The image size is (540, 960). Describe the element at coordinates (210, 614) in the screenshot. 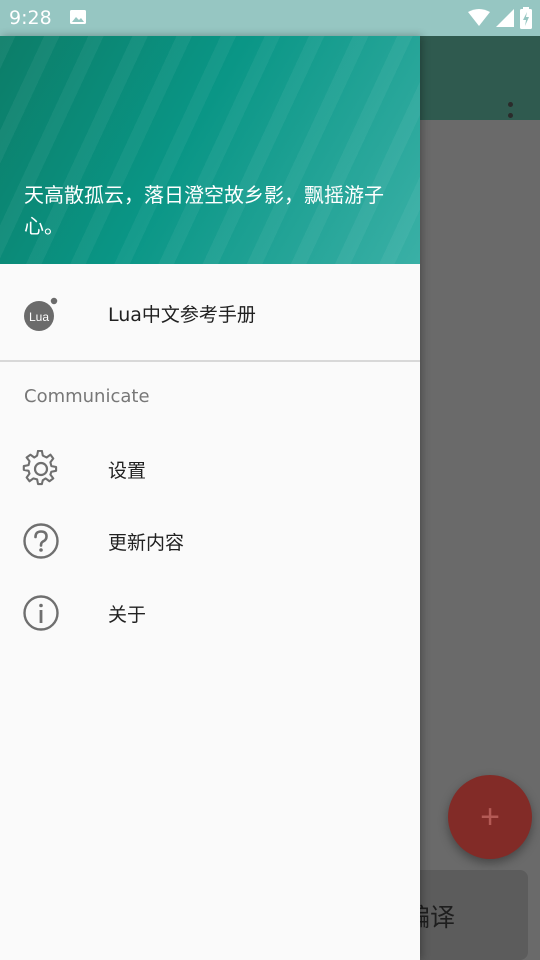

I see `drawer-item-about: 关于` at that location.